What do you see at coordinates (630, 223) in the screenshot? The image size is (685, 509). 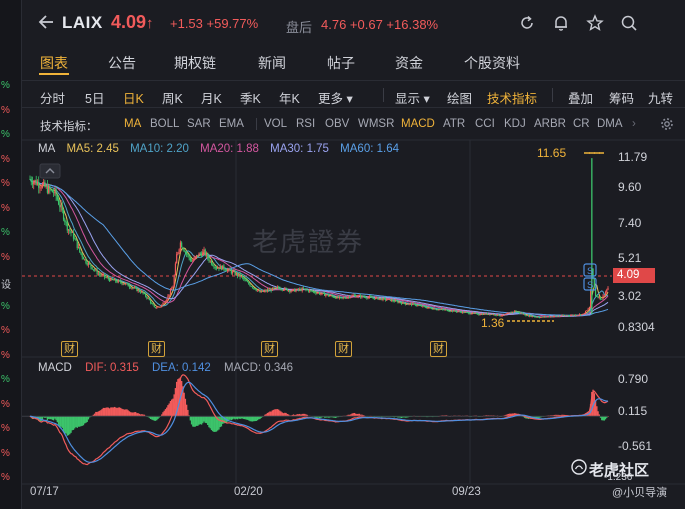 I see `price-axis-tick: 7.40` at bounding box center [630, 223].